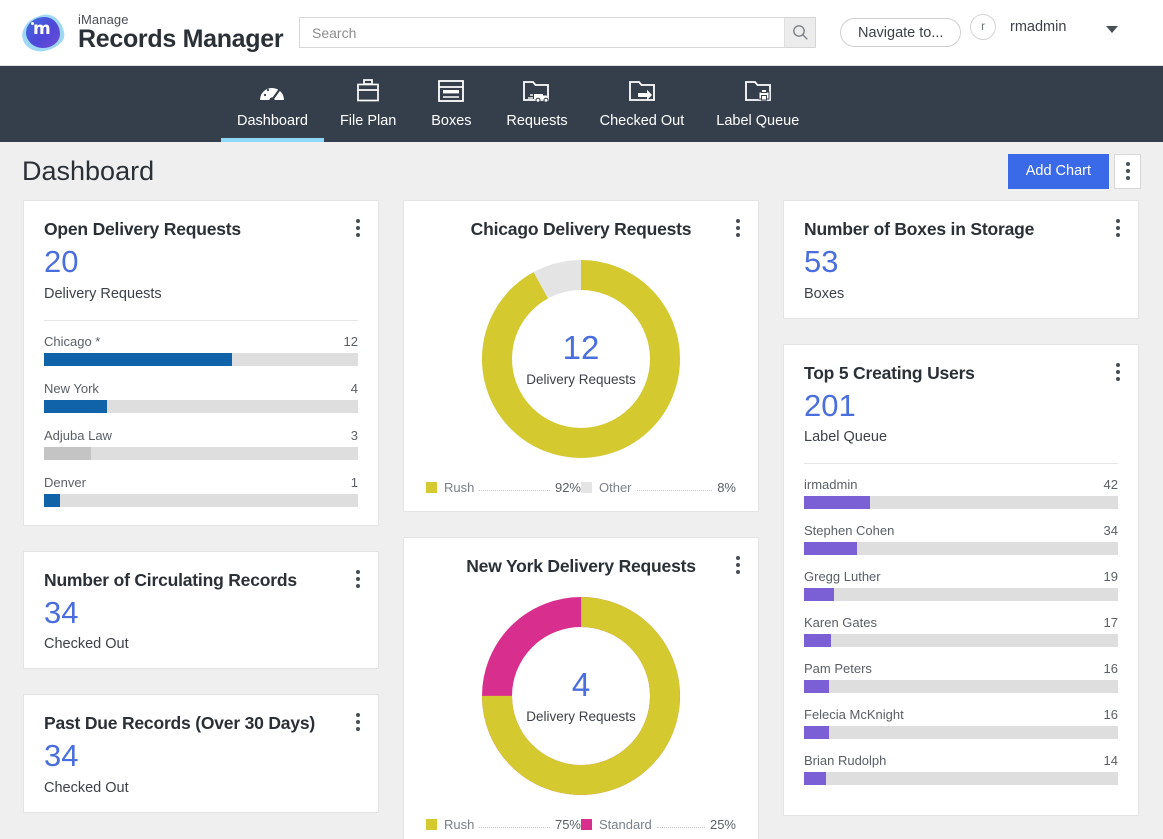 The width and height of the screenshot is (1163, 839). What do you see at coordinates (368, 91) in the screenshot?
I see `briefcase-icon` at bounding box center [368, 91].